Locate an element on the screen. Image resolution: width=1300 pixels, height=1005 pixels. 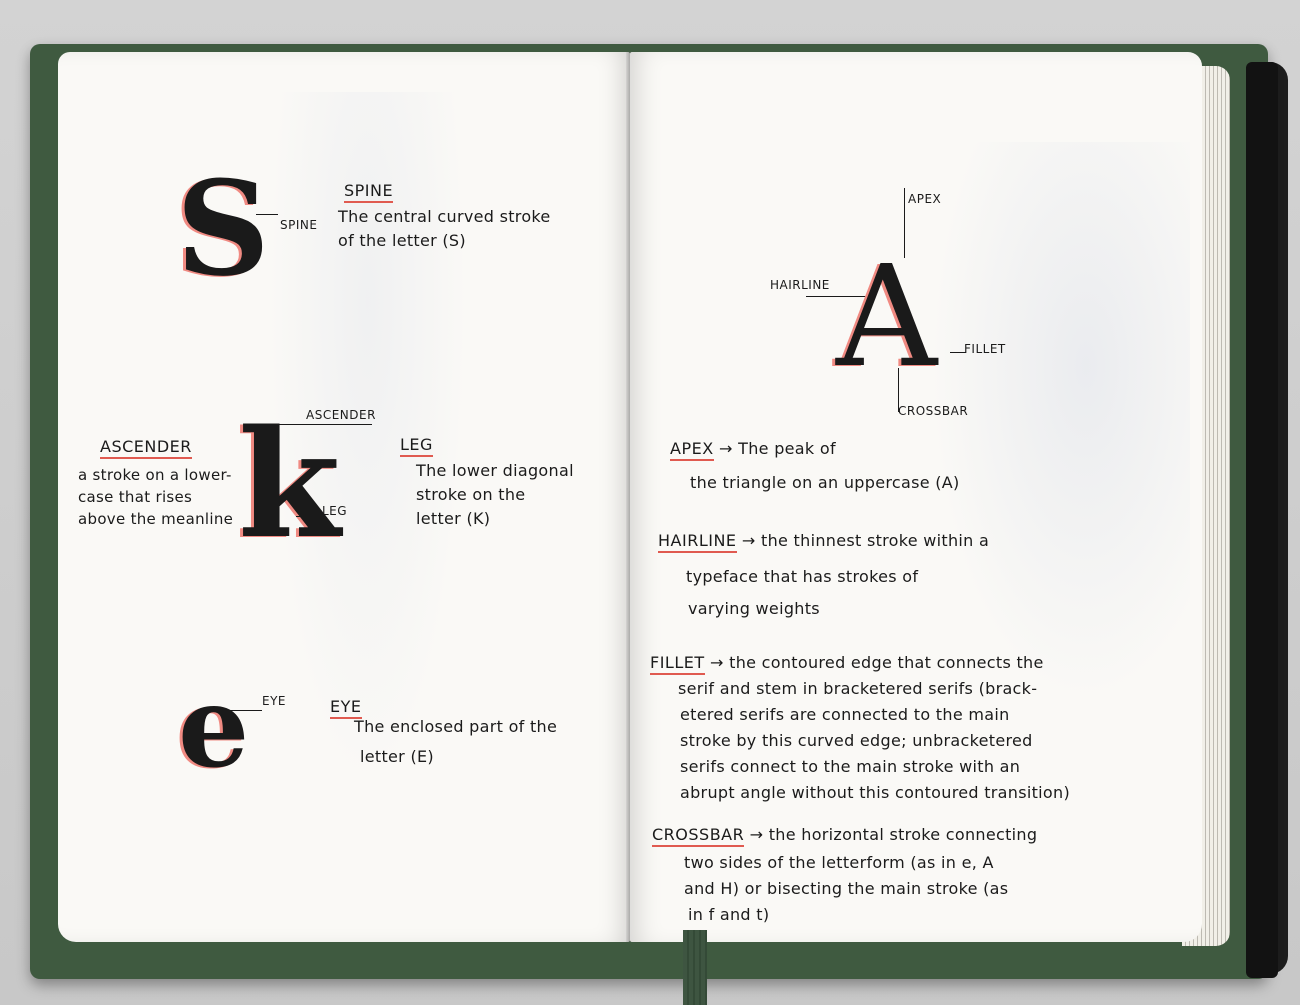
apex-entry: APEX → The peak of is located at coordinates (753, 449).